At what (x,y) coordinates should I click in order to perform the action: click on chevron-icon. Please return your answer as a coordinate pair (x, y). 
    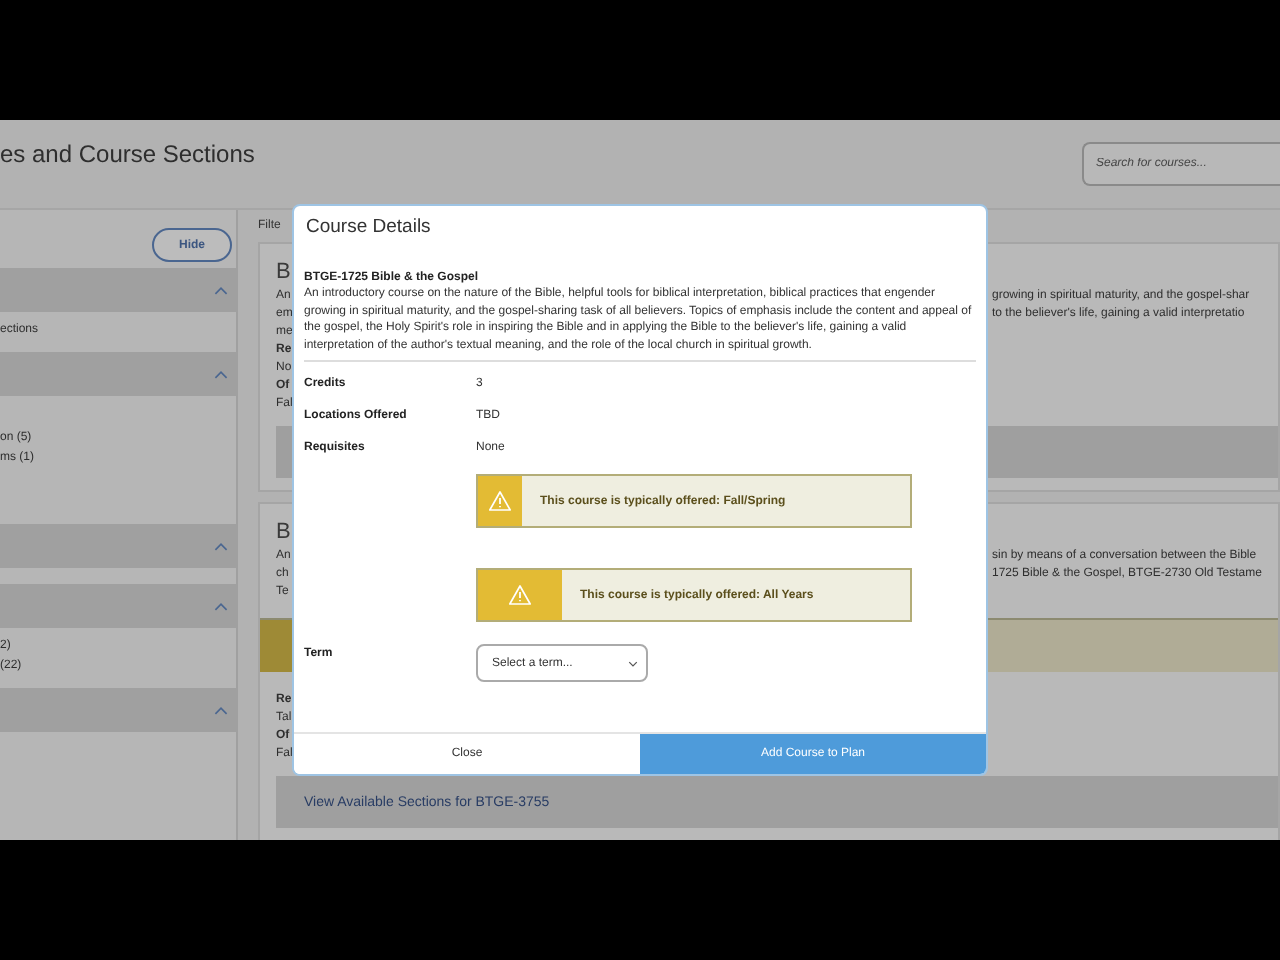
    Looking at the image, I should click on (633, 663).